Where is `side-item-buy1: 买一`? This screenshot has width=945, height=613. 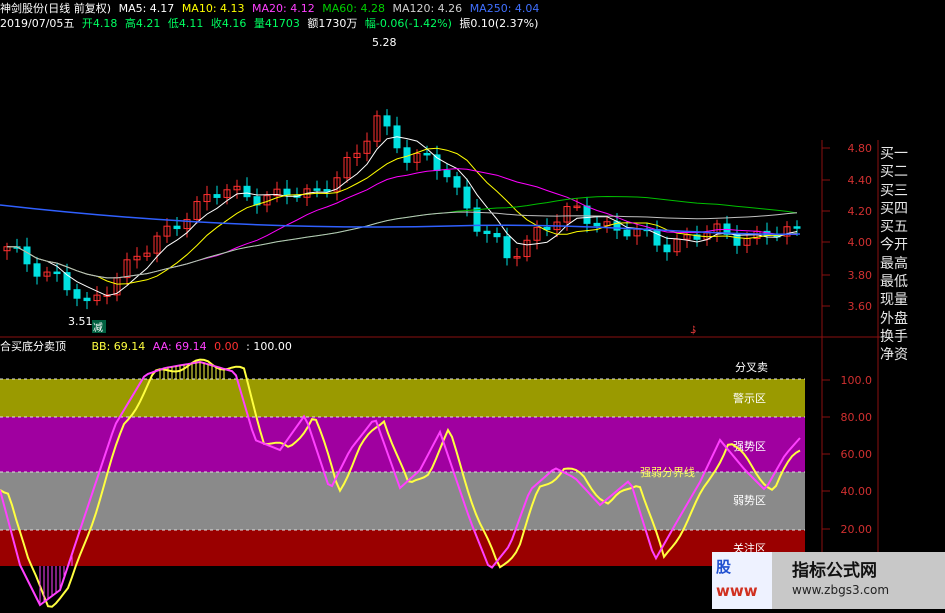 side-item-buy1: 买一 is located at coordinates (911, 154).